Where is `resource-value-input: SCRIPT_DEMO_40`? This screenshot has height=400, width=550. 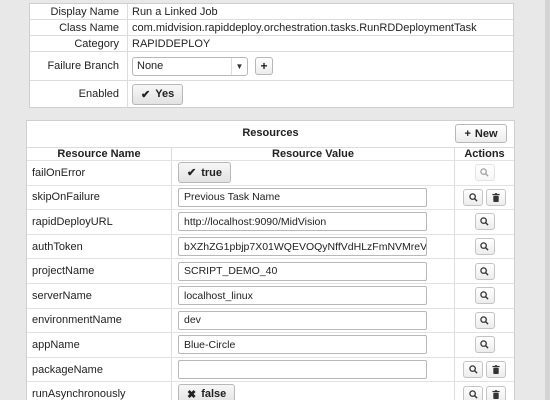 resource-value-input: SCRIPT_DEMO_40 is located at coordinates (302, 271).